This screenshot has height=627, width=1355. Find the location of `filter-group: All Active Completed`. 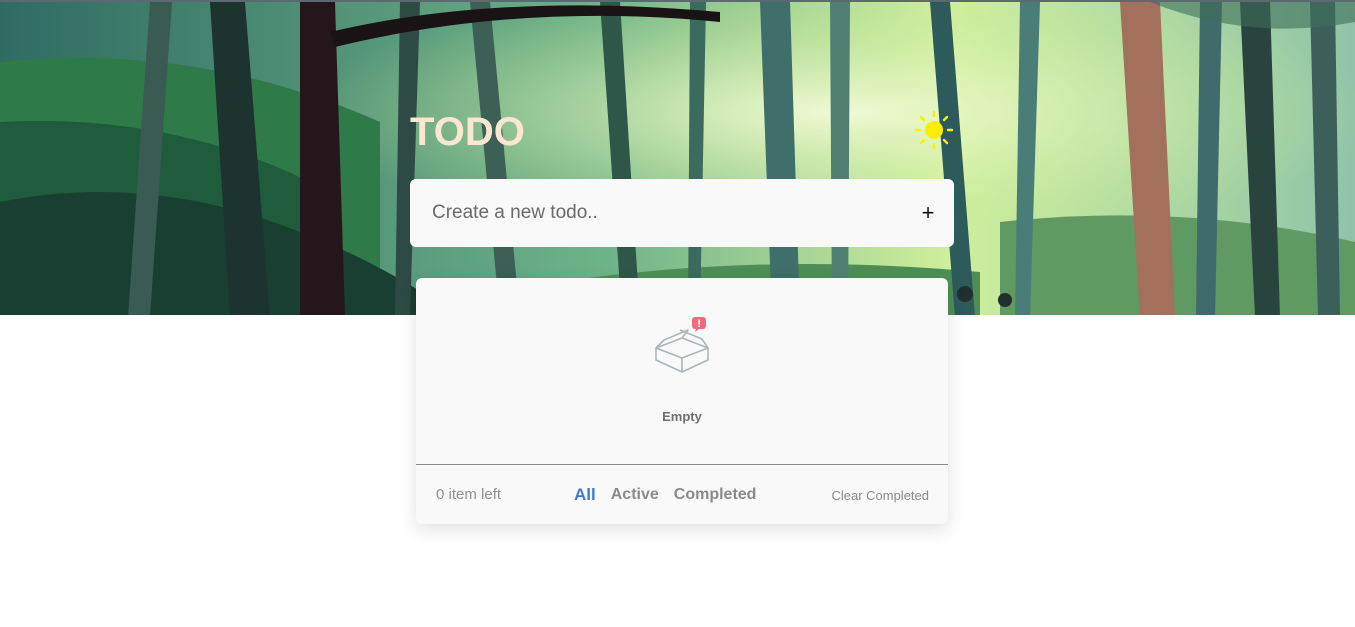

filter-group: All Active Completed is located at coordinates (665, 495).